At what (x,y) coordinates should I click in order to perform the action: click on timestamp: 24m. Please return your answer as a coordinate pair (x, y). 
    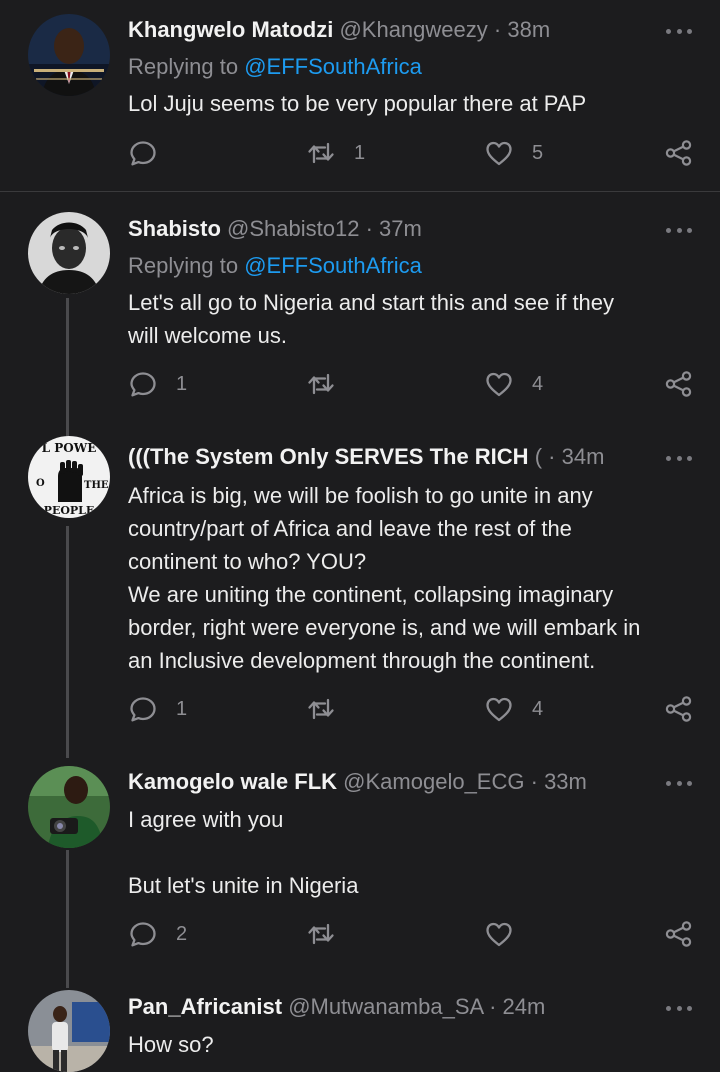
    Looking at the image, I should click on (524, 1006).